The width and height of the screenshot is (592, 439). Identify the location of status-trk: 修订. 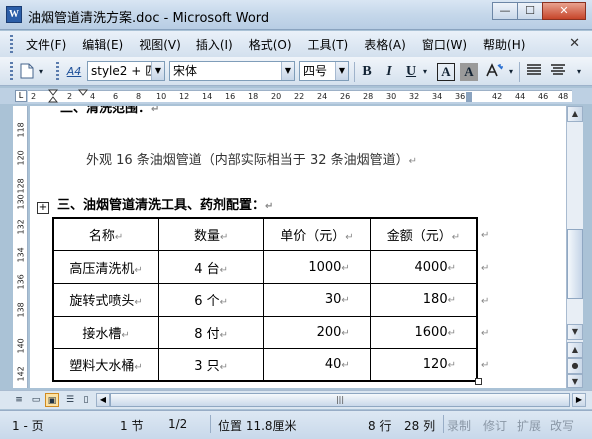
(495, 425).